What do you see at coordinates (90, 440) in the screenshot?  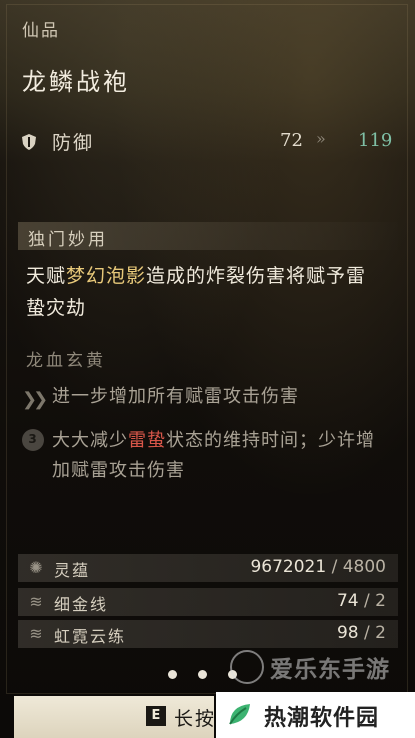 I see `effect-2-prefix: 大大减少` at bounding box center [90, 440].